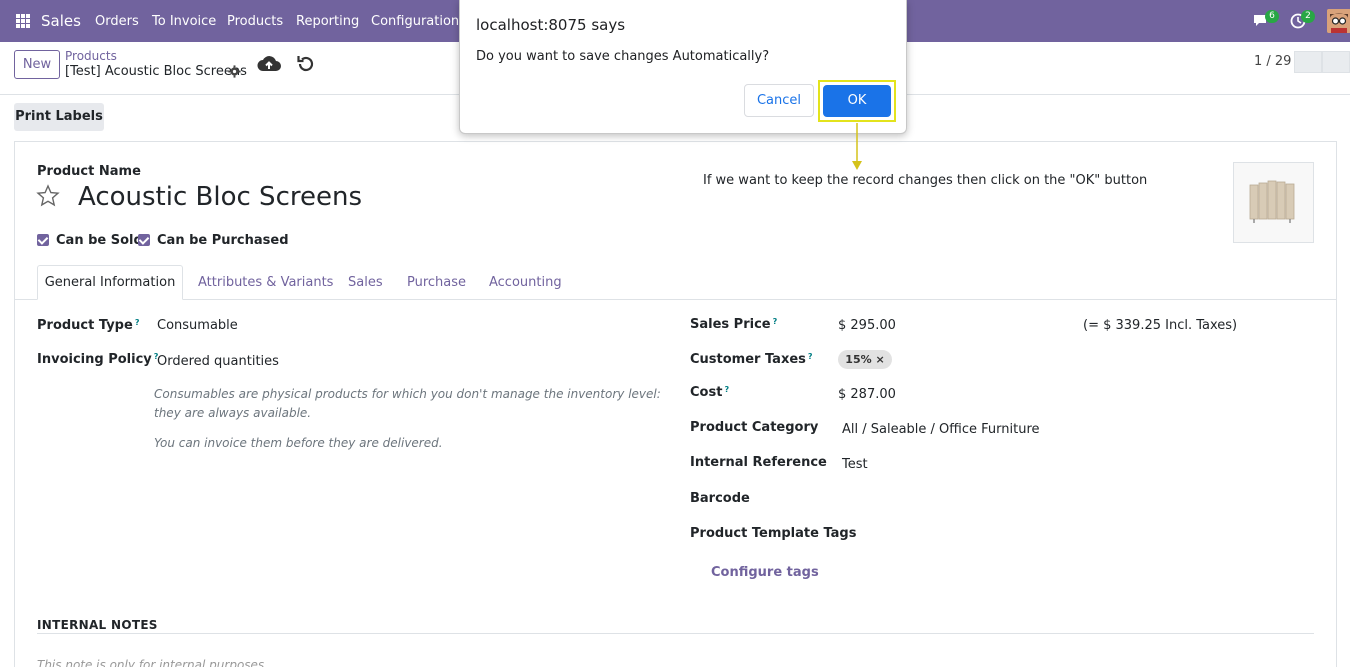  I want to click on app-brand: Sales, so click(61, 21).